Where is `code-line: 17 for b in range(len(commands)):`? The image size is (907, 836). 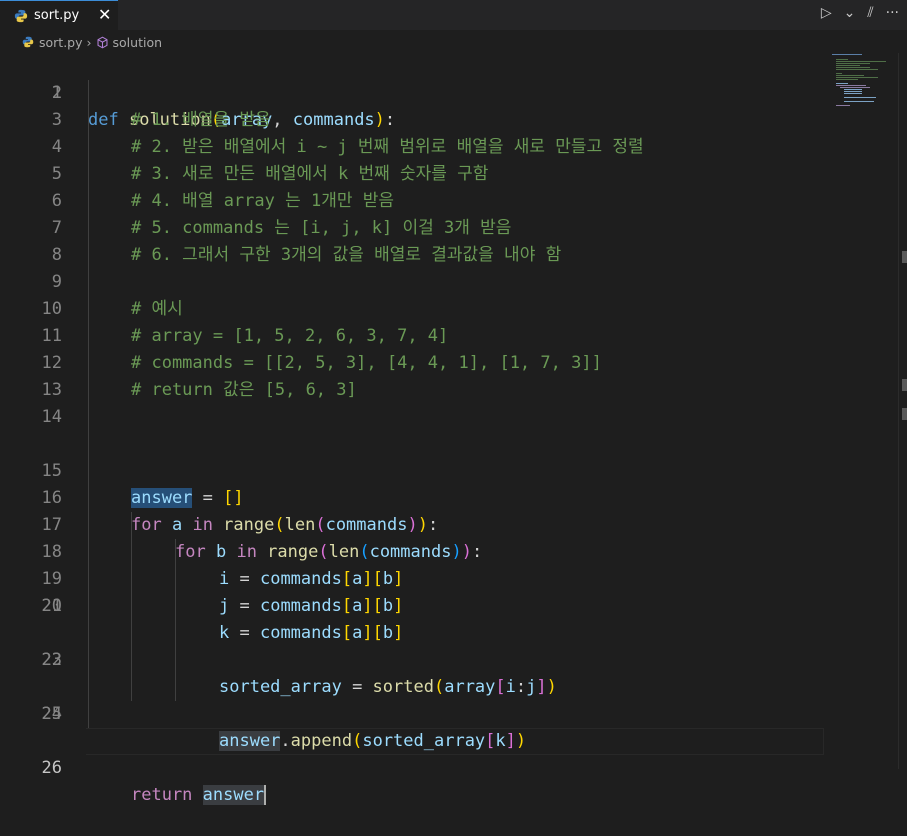 code-line: 17 for b in range(len(commands)): is located at coordinates (412, 523).